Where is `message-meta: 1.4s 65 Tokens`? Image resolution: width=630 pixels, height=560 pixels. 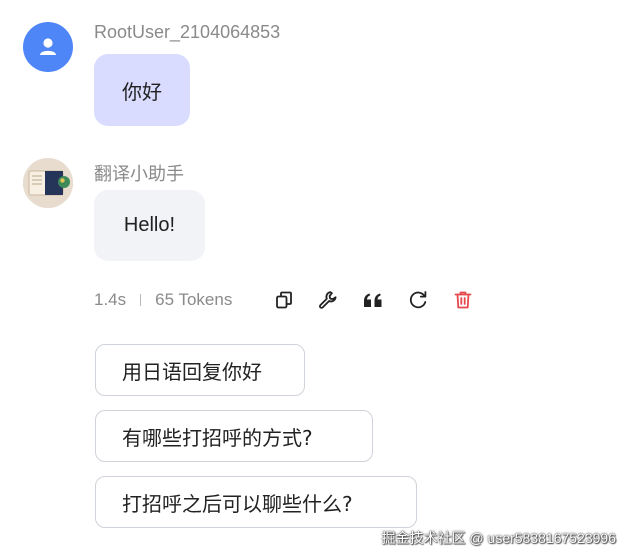
message-meta: 1.4s 65 Tokens is located at coordinates (163, 300).